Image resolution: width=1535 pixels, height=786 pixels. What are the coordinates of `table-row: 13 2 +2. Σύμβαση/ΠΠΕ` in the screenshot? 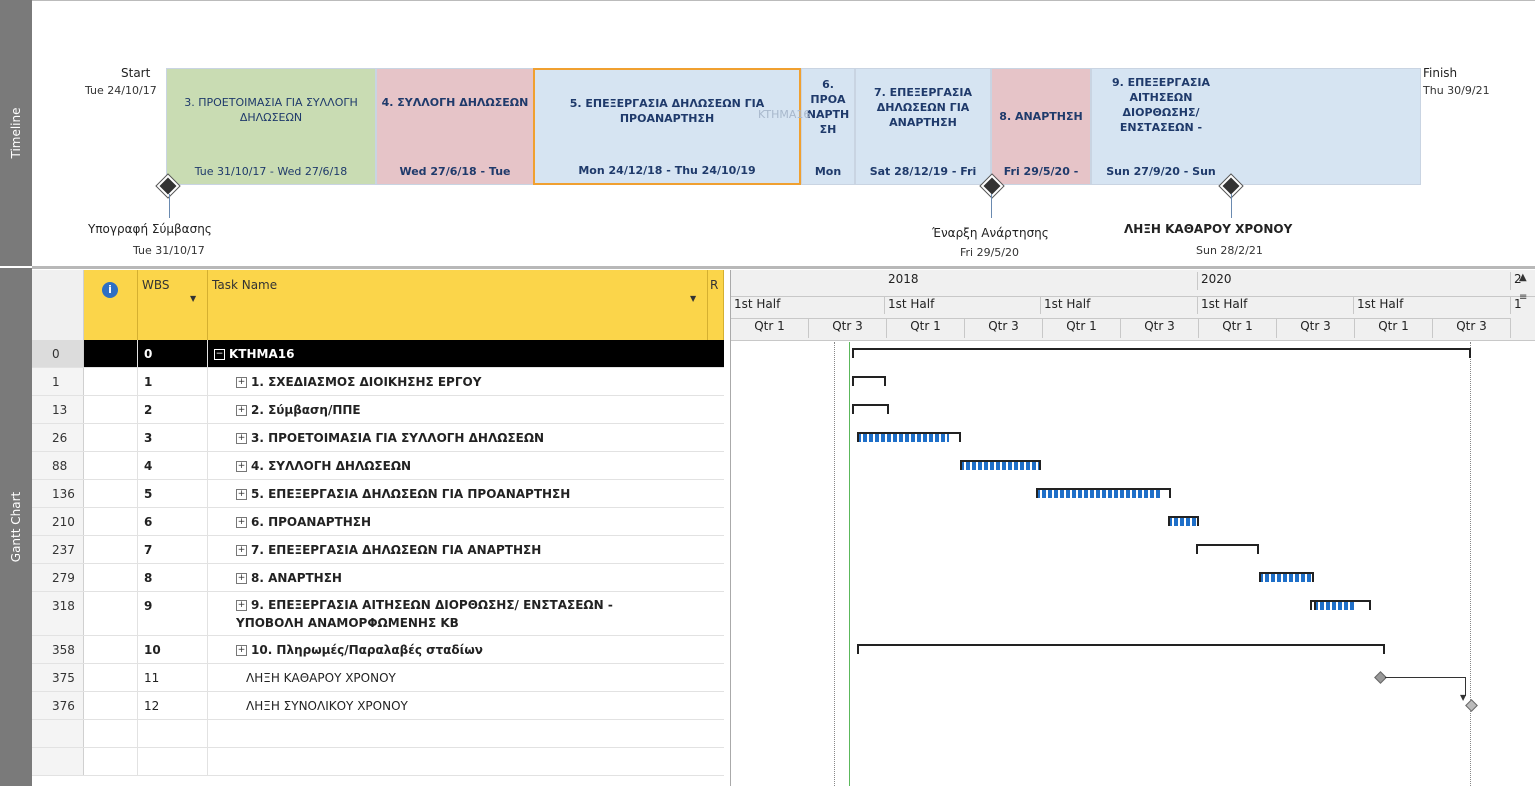 It's located at (378, 410).